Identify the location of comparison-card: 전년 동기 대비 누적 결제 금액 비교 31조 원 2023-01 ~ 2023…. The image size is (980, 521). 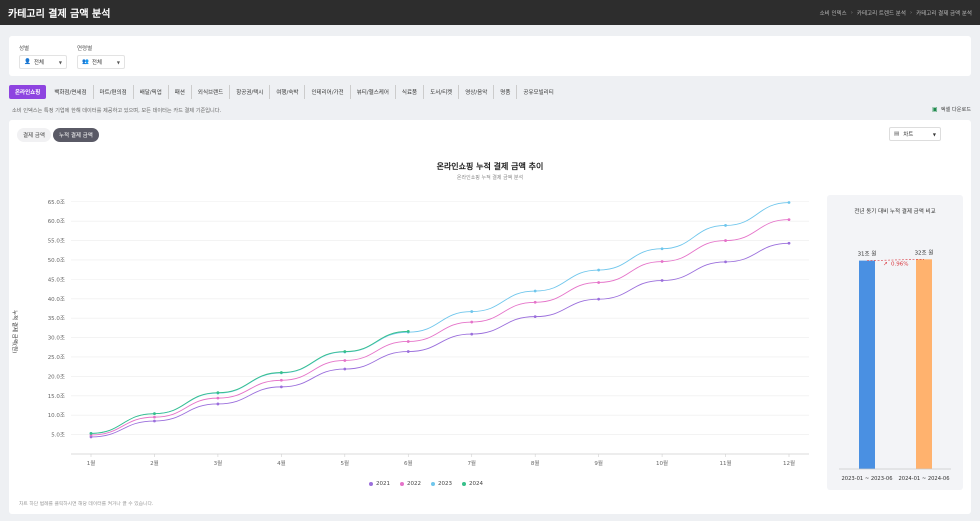
(895, 342).